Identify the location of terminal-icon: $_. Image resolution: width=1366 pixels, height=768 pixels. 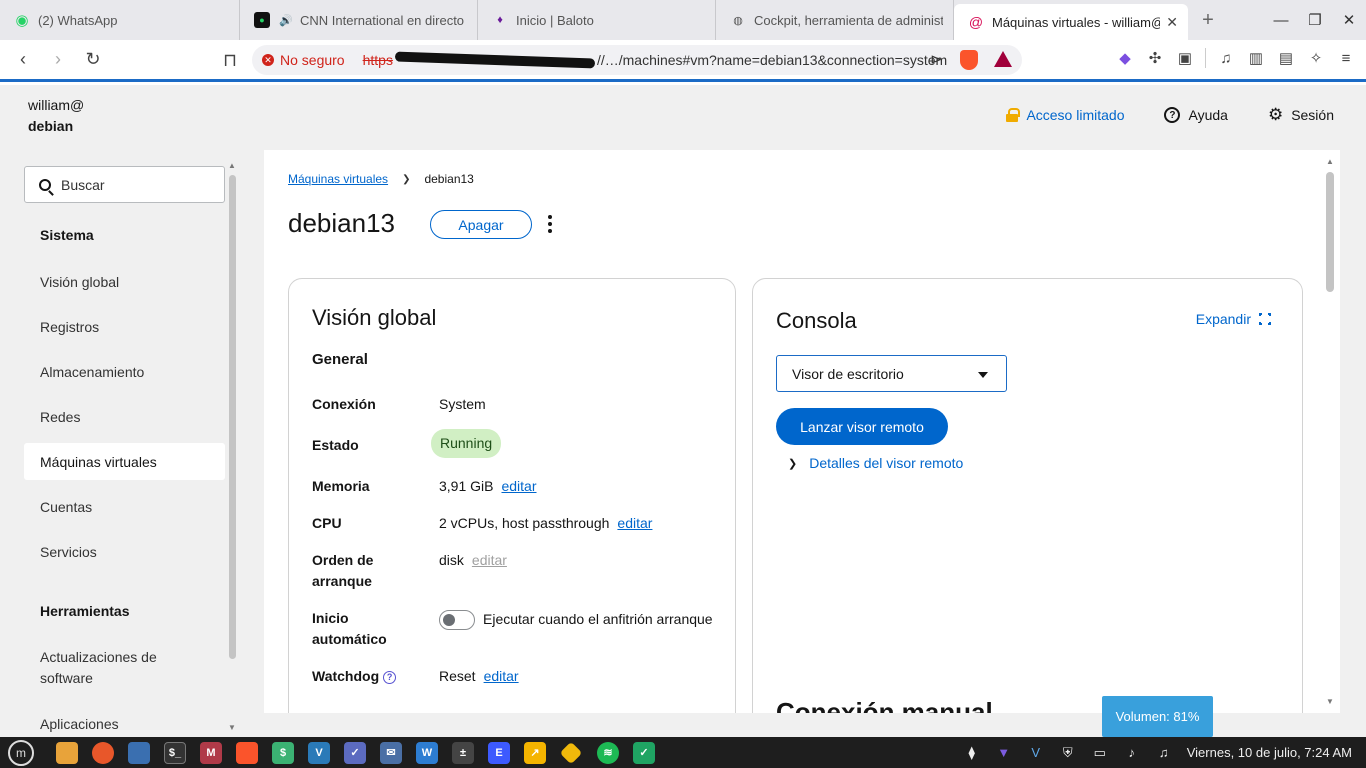
(175, 752).